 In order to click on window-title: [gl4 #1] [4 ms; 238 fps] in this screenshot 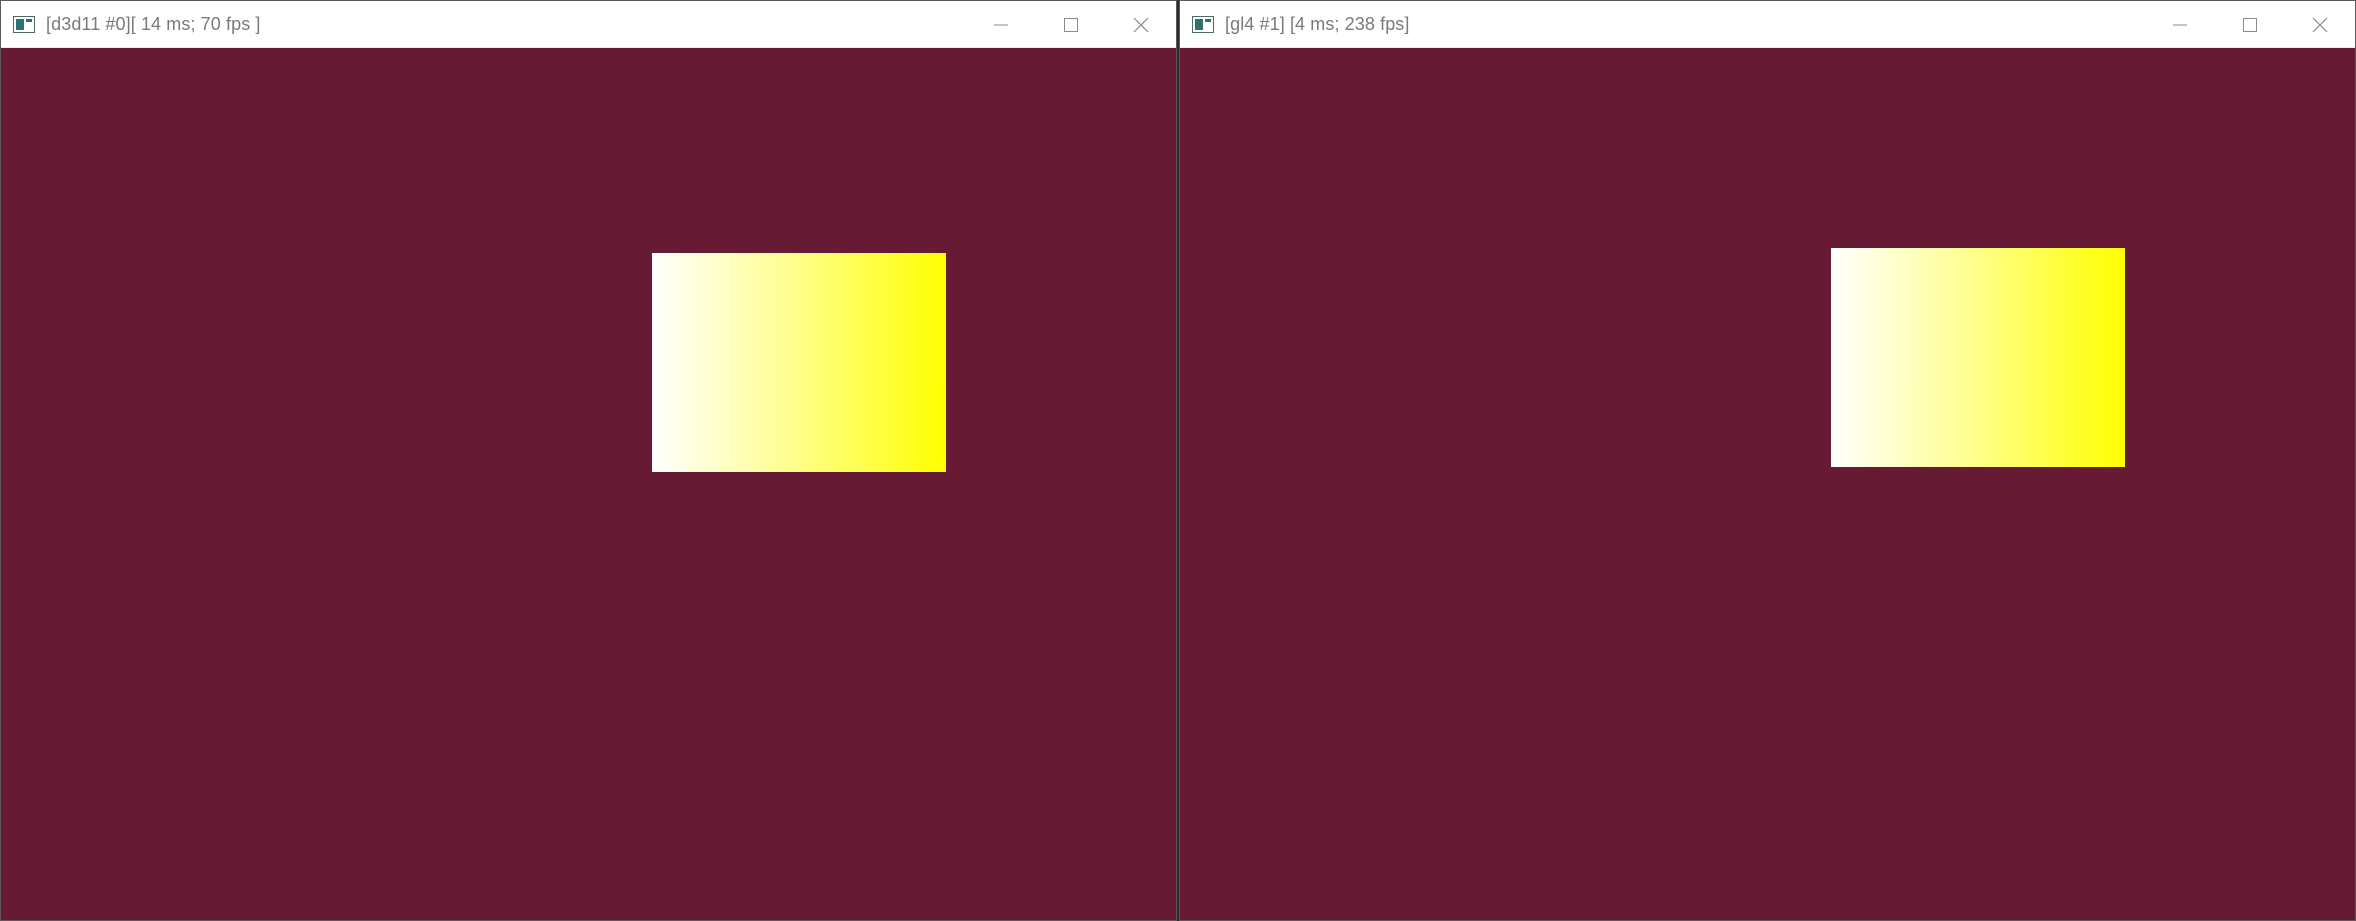, I will do `click(1317, 23)`.